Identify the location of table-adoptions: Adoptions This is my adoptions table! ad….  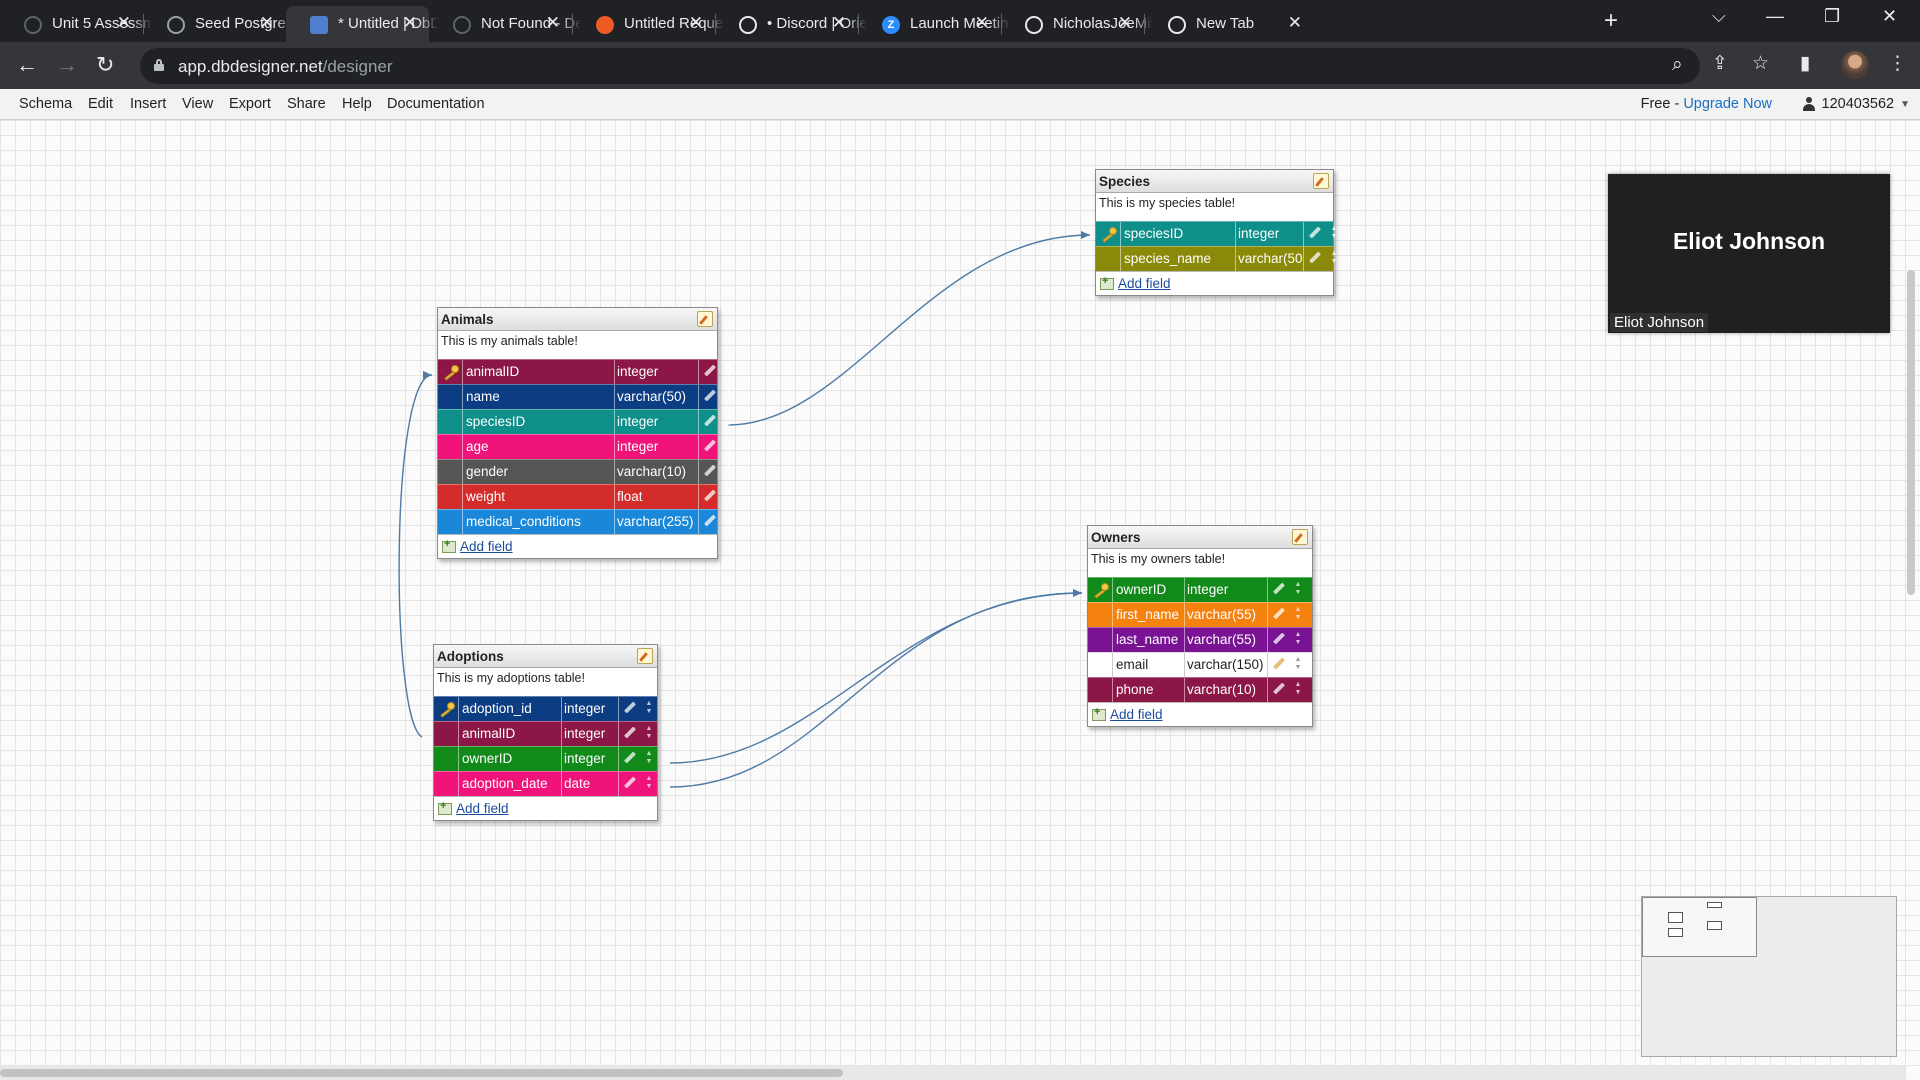
(545, 732).